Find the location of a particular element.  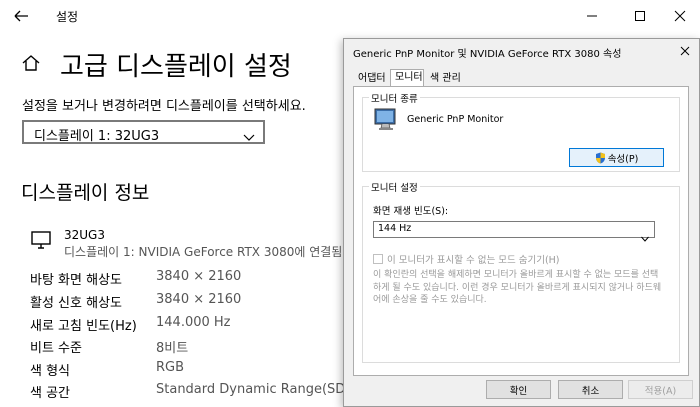

close-window-button is located at coordinates (680, 16).